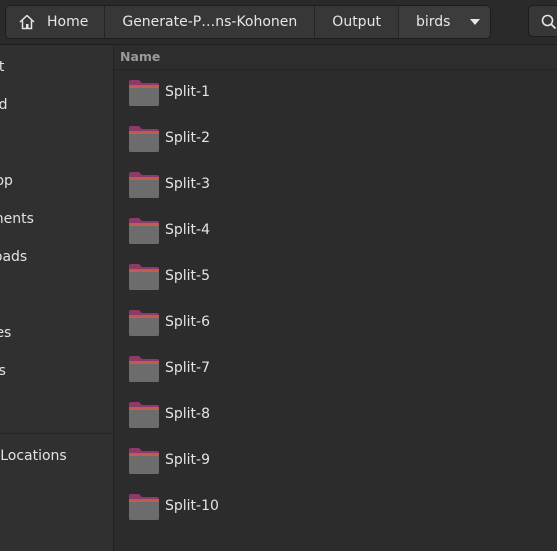 The height and width of the screenshot is (551, 557). I want to click on search-button, so click(542, 21).